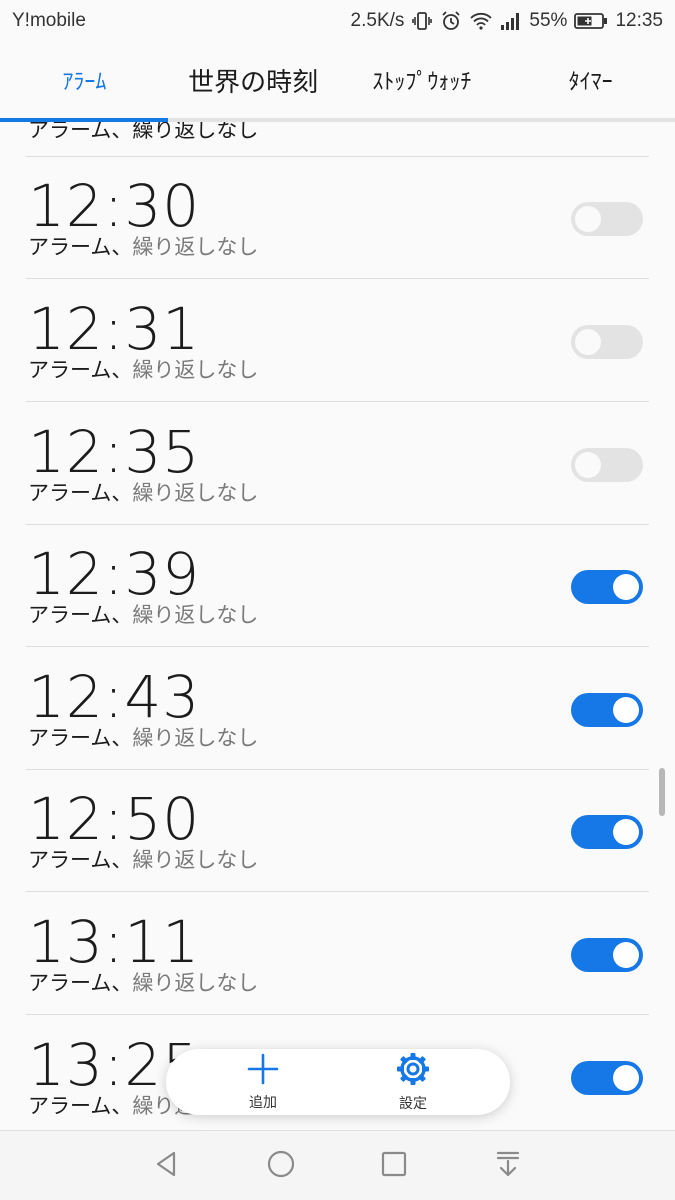  What do you see at coordinates (263, 1103) in the screenshot?
I see `add-label: 追加` at bounding box center [263, 1103].